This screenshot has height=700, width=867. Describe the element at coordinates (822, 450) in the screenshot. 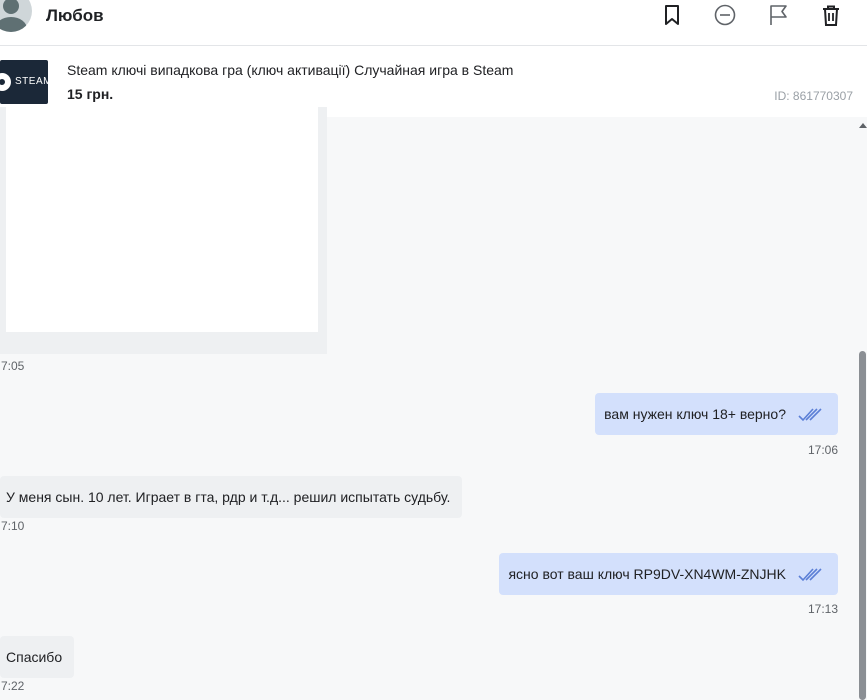

I see `message-time: 17:06` at that location.